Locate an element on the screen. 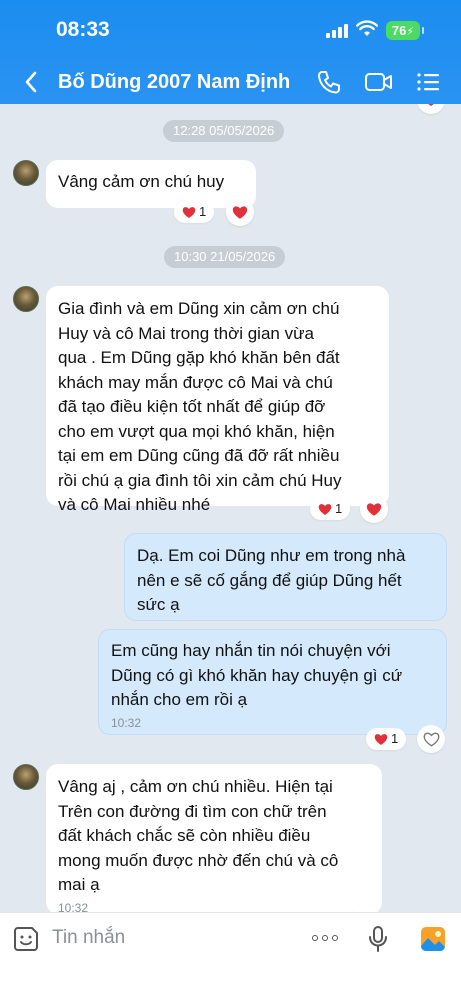 This screenshot has width=461, height=1000. heart-outline-icon is located at coordinates (431, 739).